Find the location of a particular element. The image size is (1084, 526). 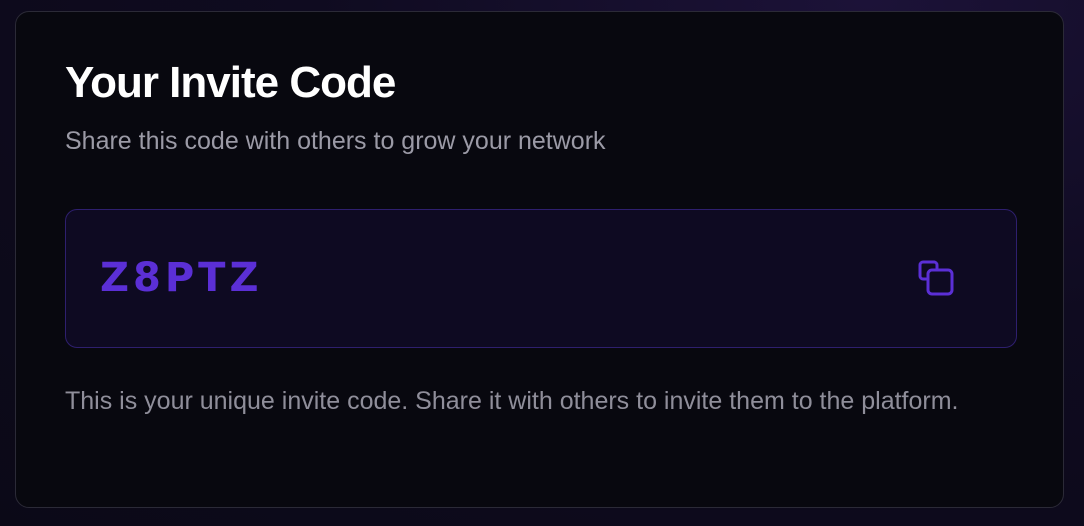

copy-icon is located at coordinates (936, 278).